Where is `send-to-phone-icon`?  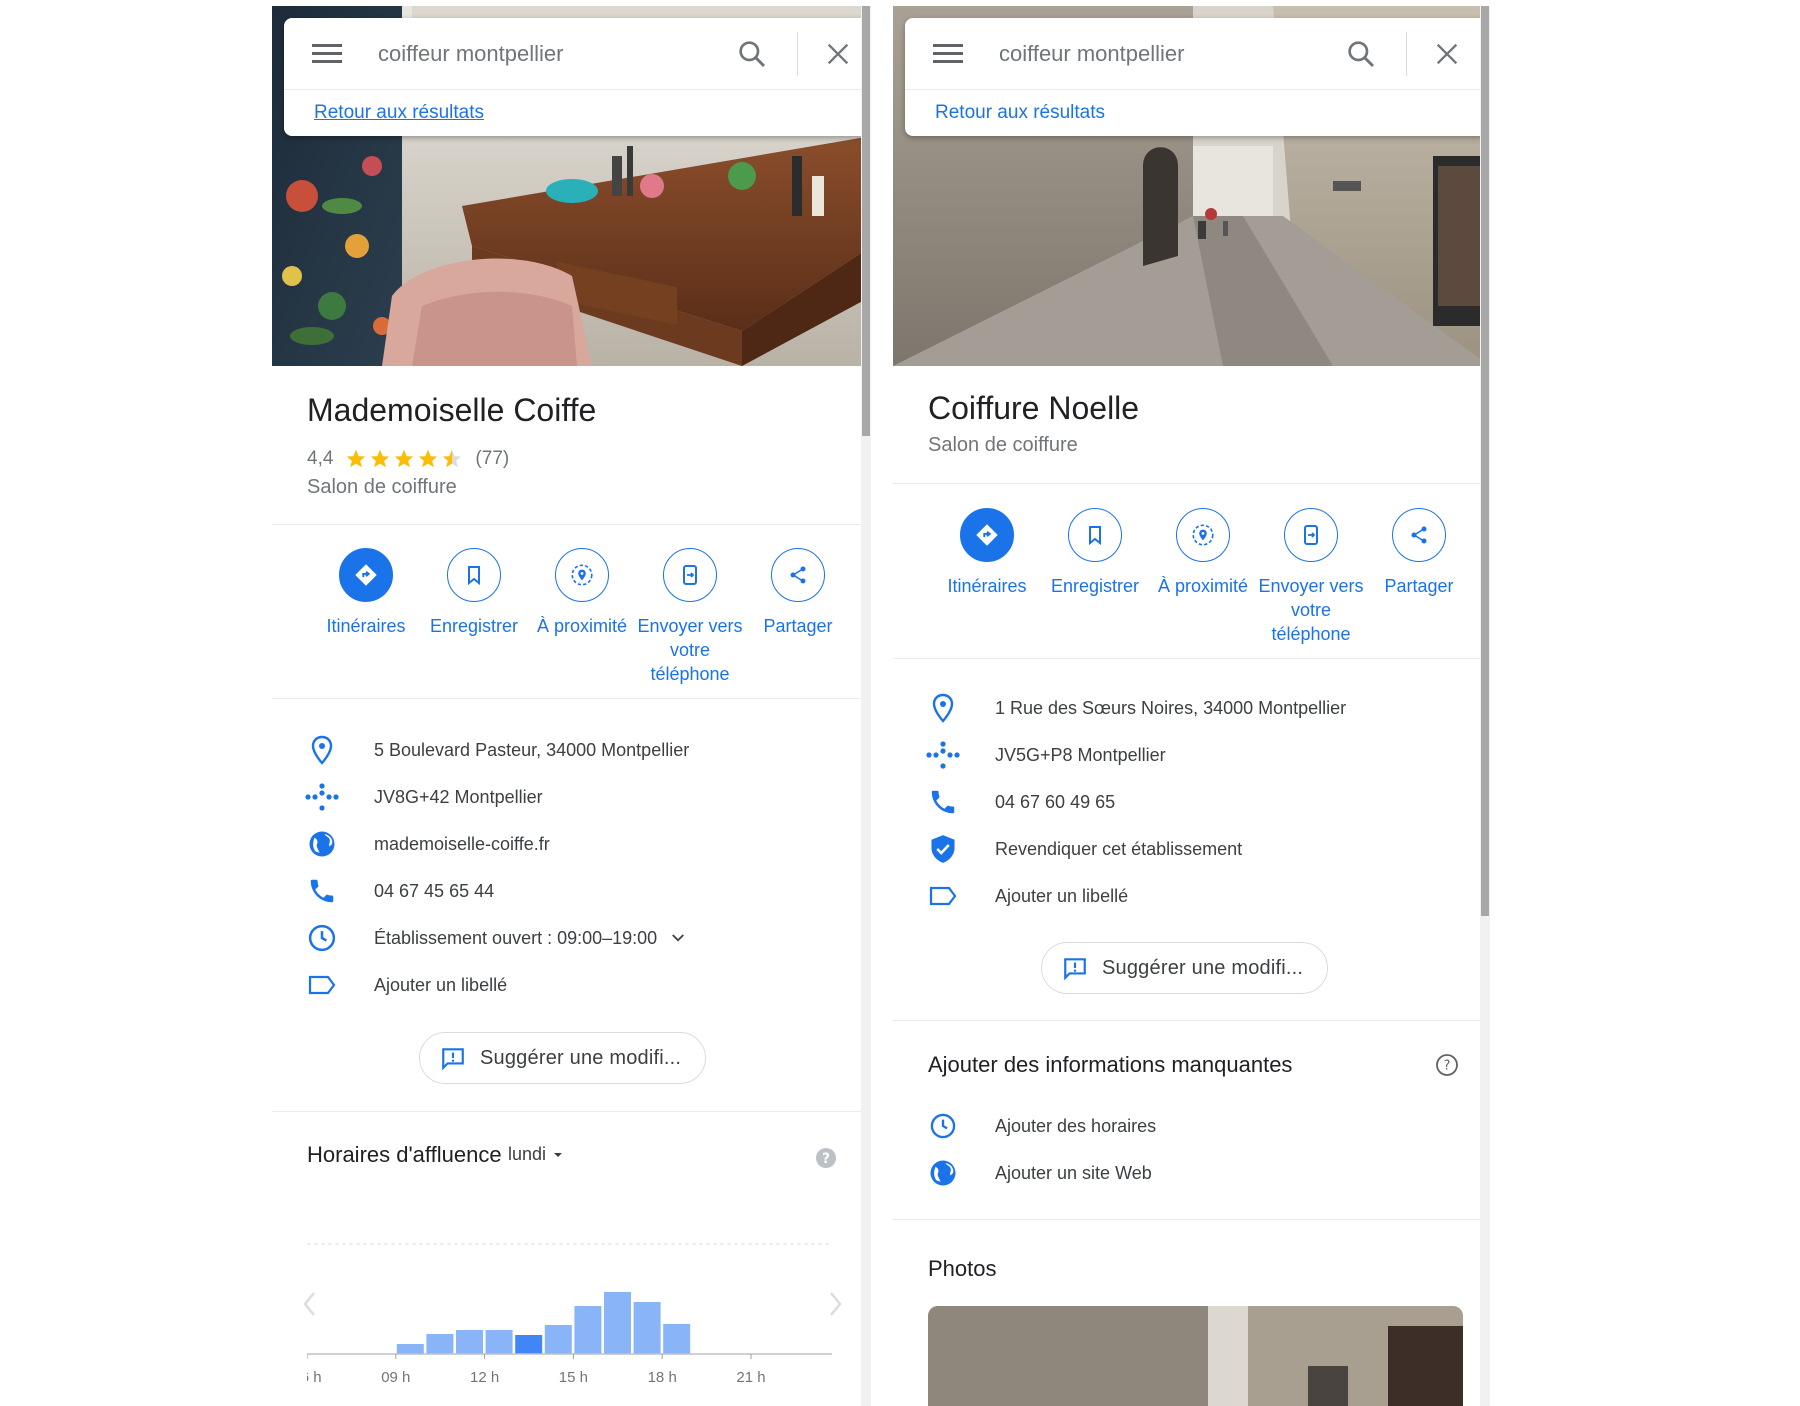
send-to-phone-icon is located at coordinates (1311, 535).